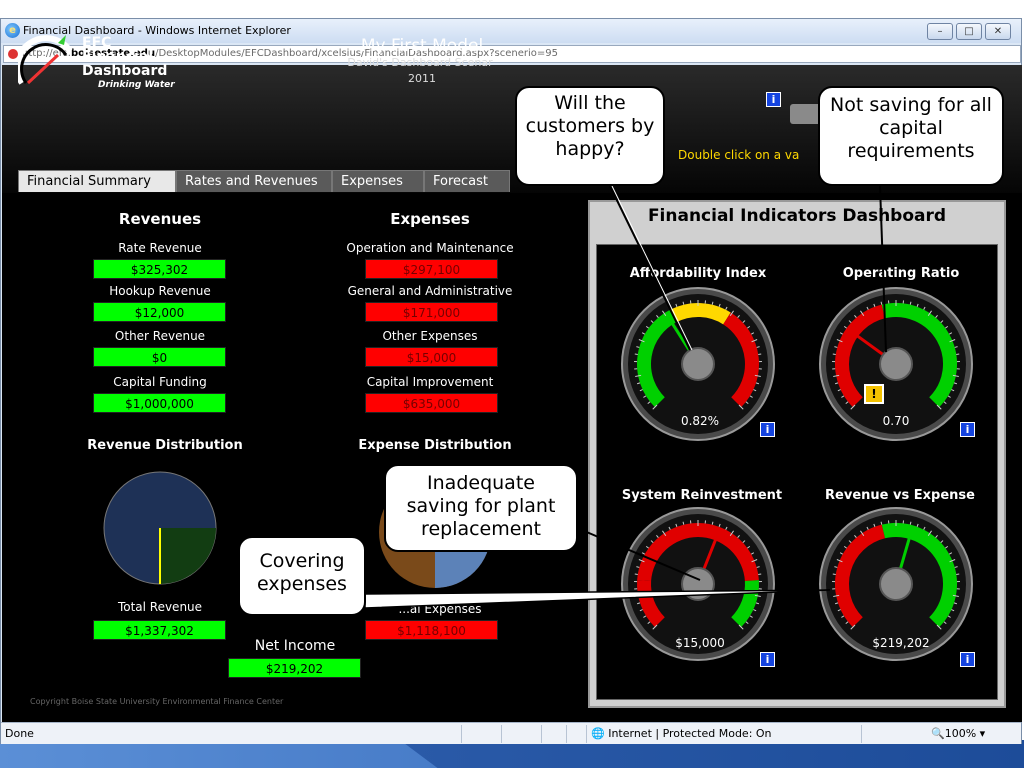  Describe the element at coordinates (302, 576) in the screenshot. I see `callout-covering-expenses: Covering expenses` at that location.